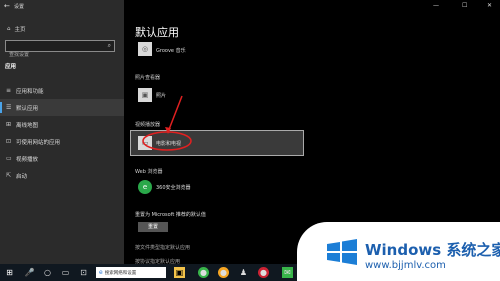 This screenshot has height=281, width=500. Describe the element at coordinates (9, 107) in the screenshot. I see `default-apps-icon: ☰` at that location.